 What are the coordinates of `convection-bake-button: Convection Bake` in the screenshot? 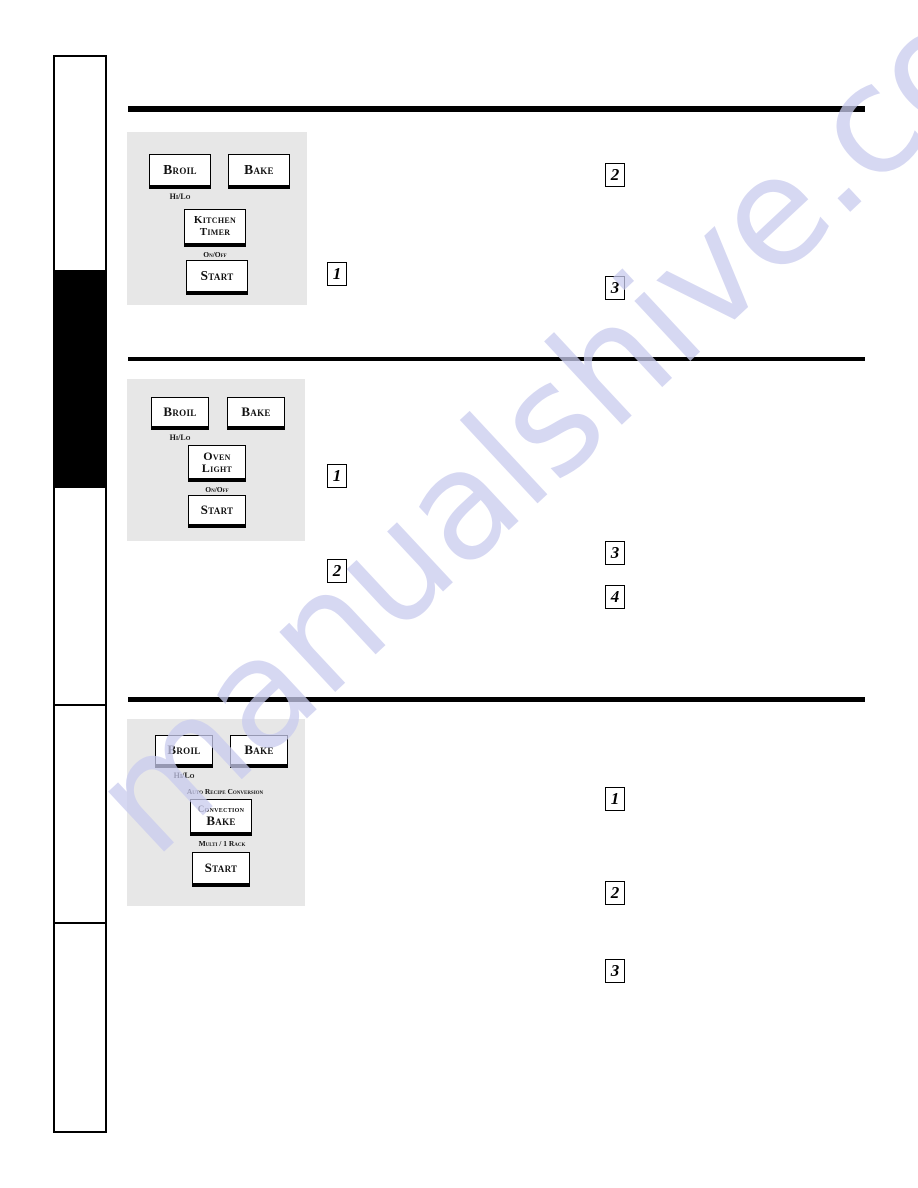 It's located at (221, 817).